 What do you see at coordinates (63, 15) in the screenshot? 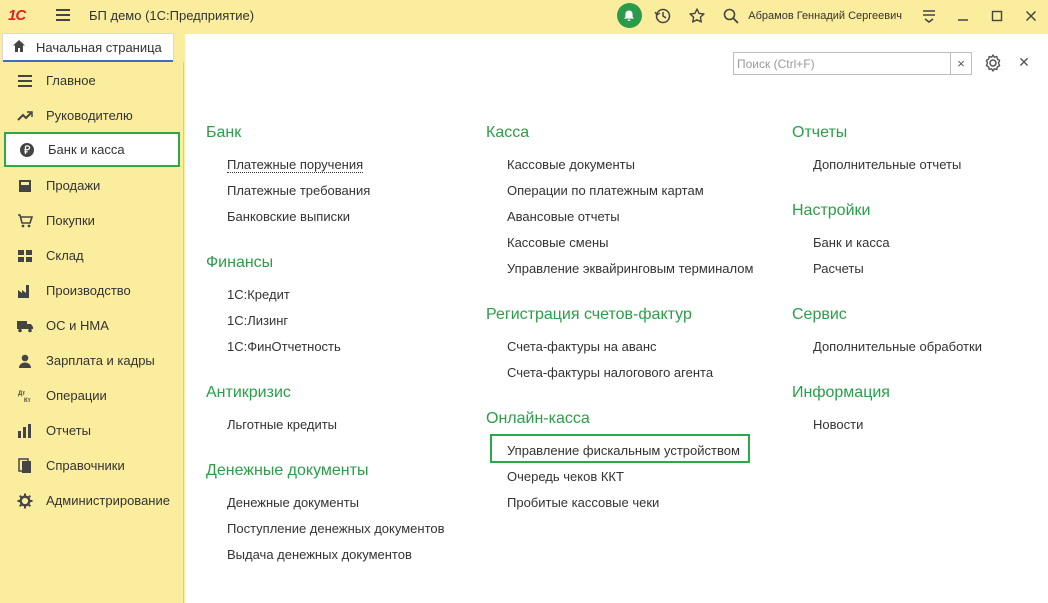
I see `main-menu-icon` at bounding box center [63, 15].